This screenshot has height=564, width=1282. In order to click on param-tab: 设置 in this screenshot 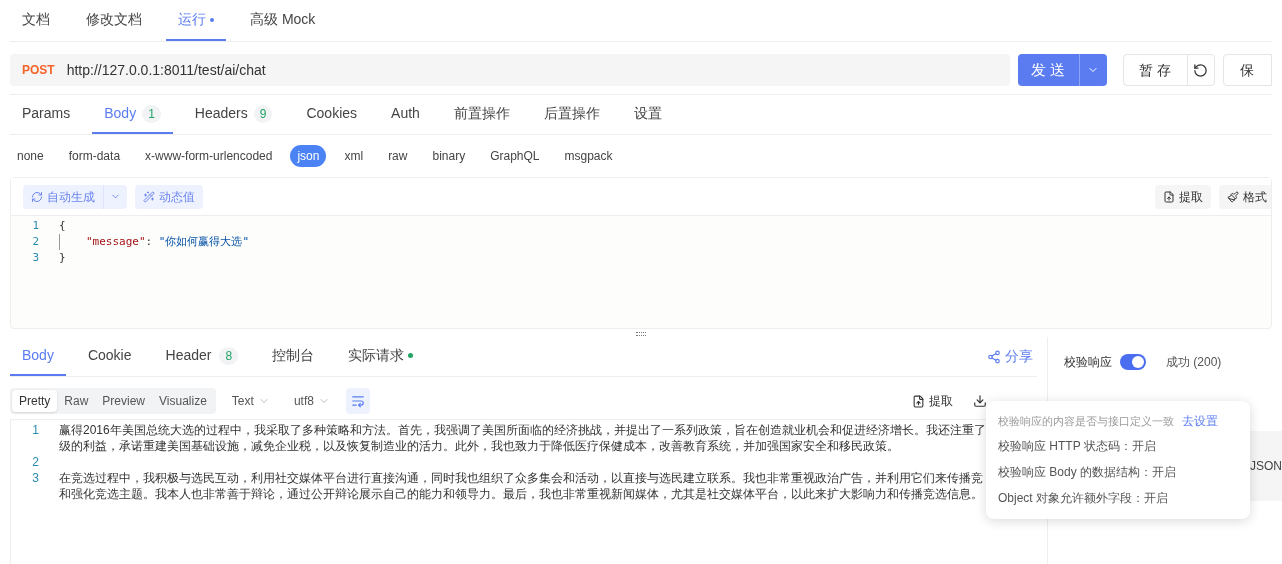, I will do `click(647, 114)`.